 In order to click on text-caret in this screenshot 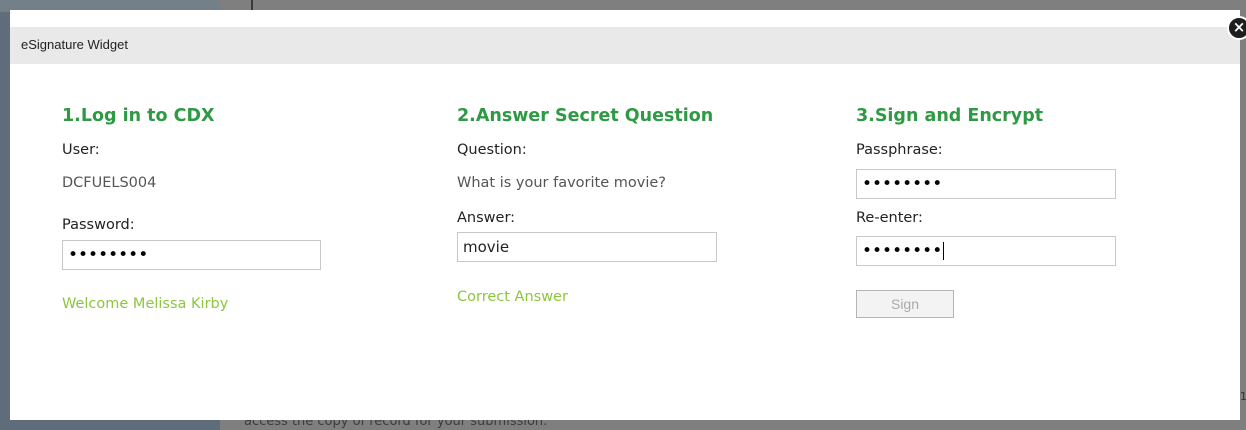, I will do `click(944, 251)`.